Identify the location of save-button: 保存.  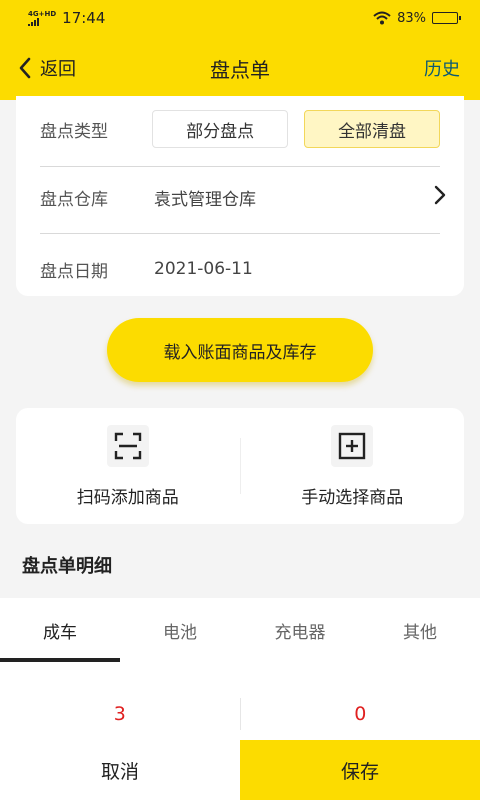
(360, 770).